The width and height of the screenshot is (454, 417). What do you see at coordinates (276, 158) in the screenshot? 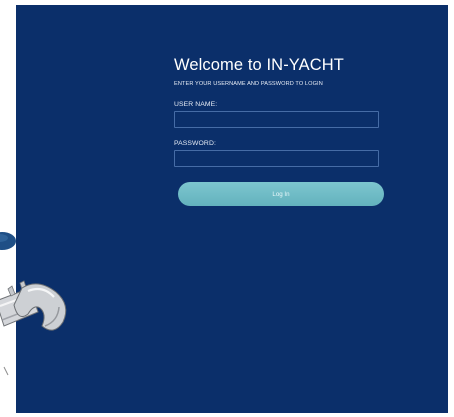
I see `password-input` at bounding box center [276, 158].